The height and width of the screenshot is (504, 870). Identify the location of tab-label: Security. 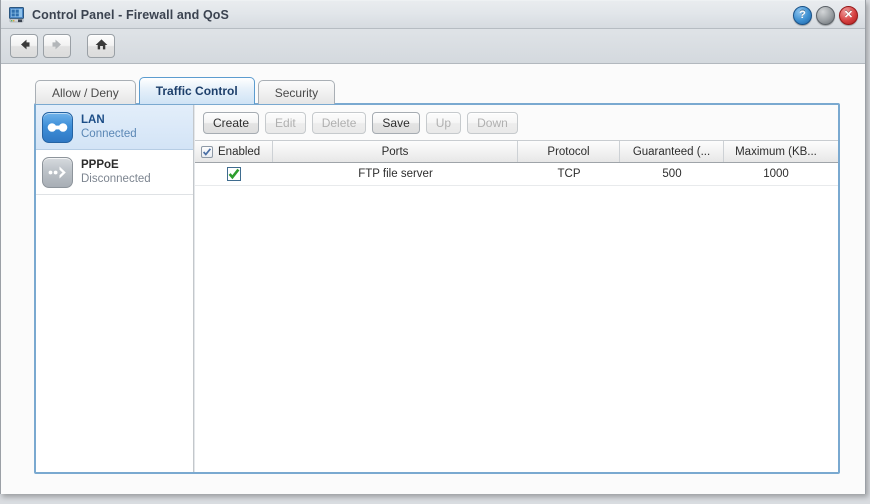
(296, 92).